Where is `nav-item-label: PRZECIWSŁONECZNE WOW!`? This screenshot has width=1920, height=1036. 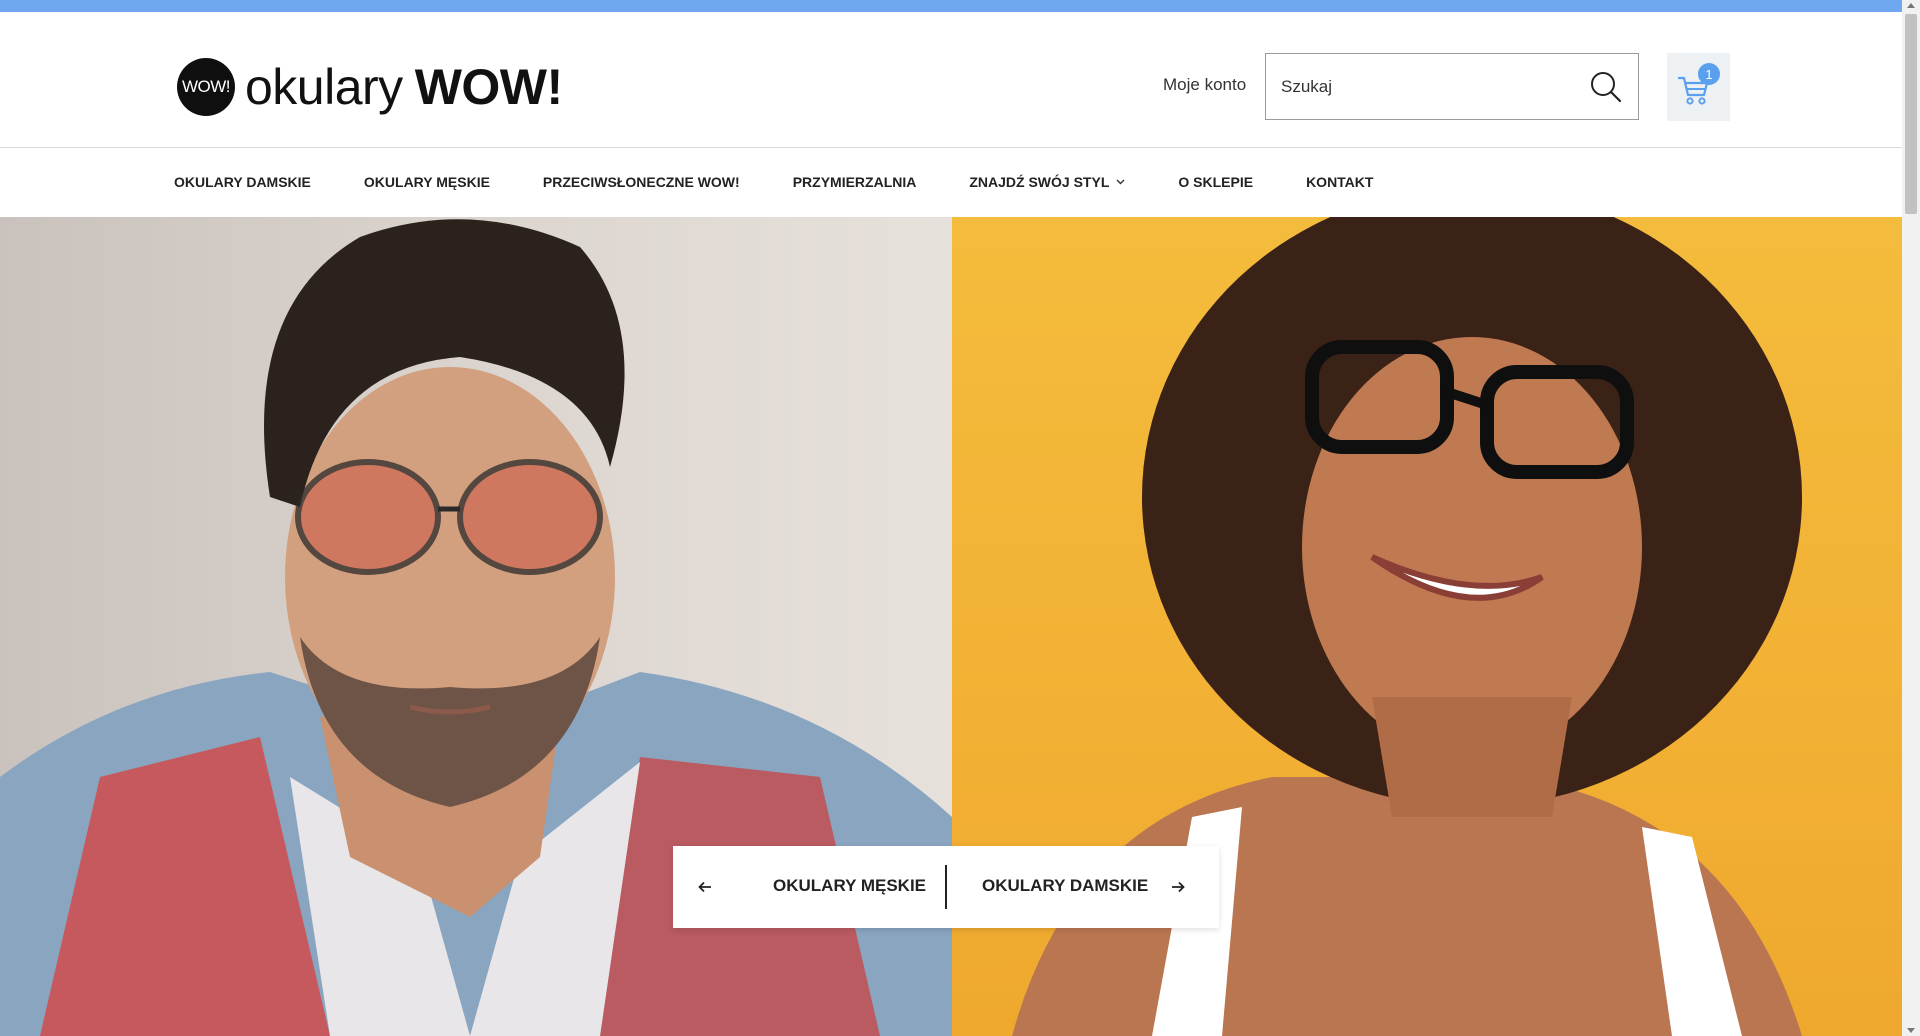 nav-item-label: PRZECIWSŁONECZNE WOW! is located at coordinates (641, 182).